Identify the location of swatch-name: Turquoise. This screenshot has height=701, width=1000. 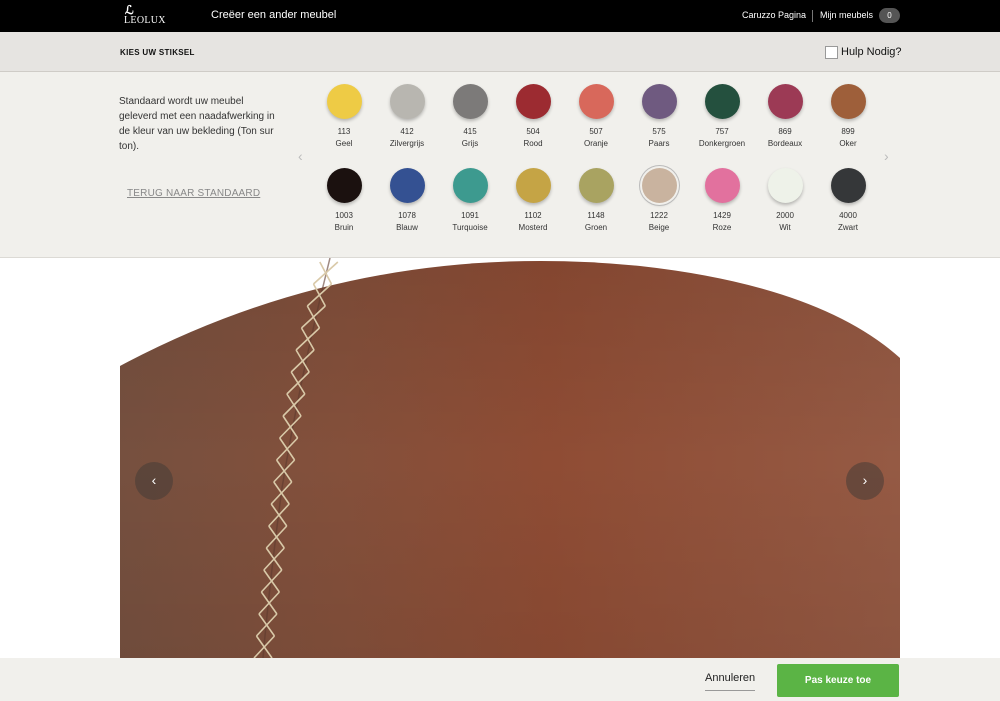
(470, 227).